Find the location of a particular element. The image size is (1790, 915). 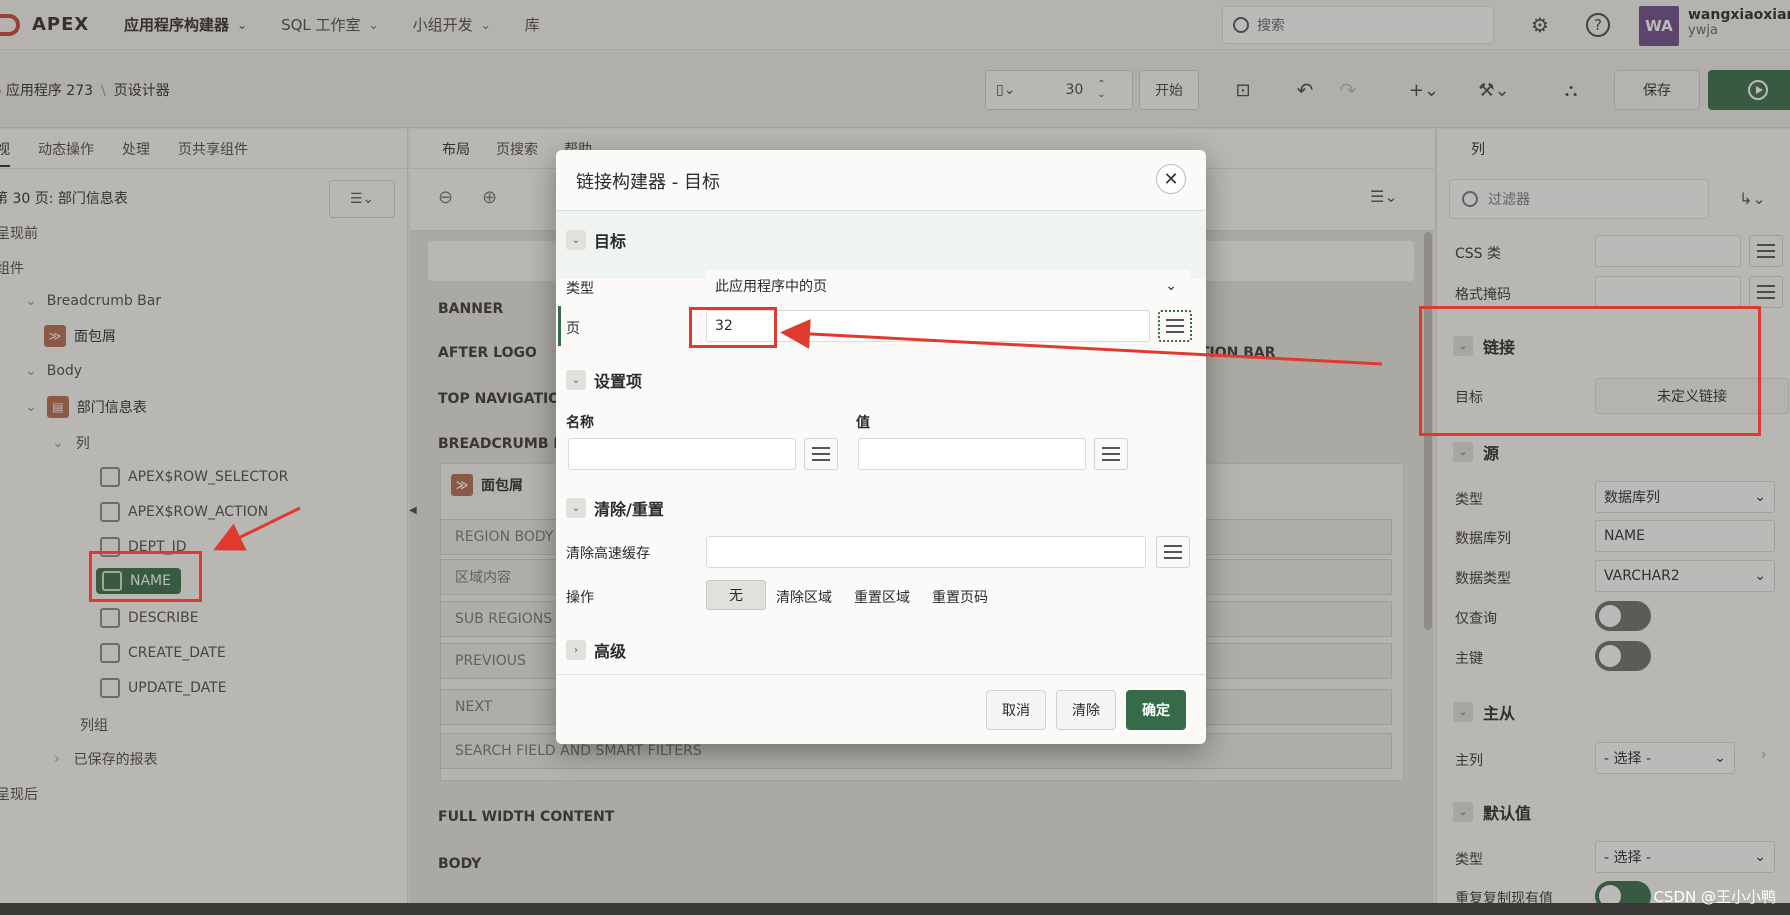

action-reset-region: 重置区域 is located at coordinates (882, 597).